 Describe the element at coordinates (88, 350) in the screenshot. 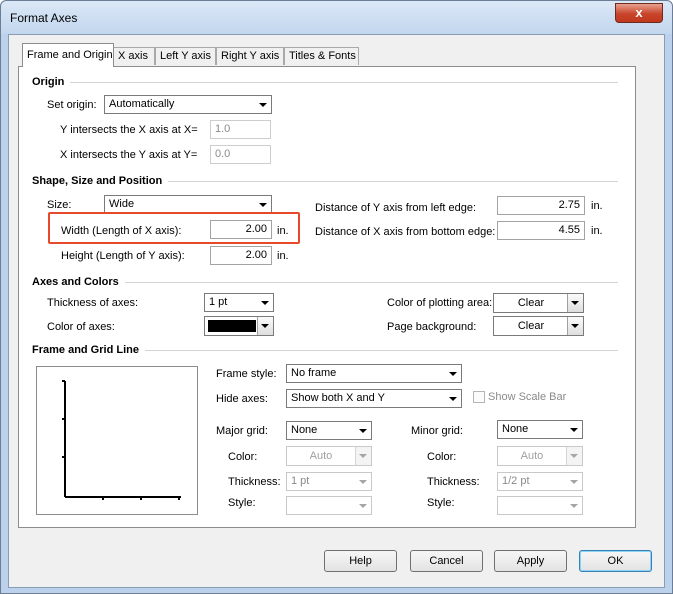

I see `frame-grid-heading: Frame and Grid Line` at that location.